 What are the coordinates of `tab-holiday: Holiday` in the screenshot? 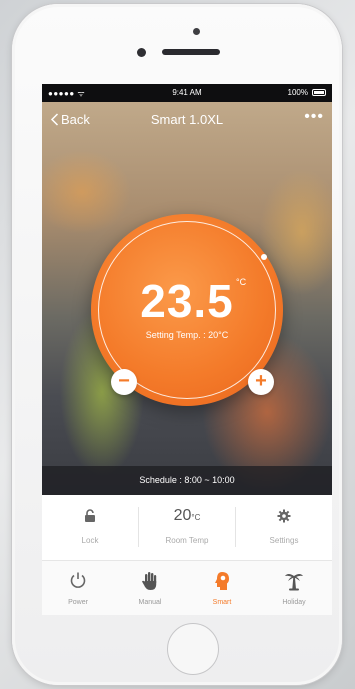 It's located at (294, 588).